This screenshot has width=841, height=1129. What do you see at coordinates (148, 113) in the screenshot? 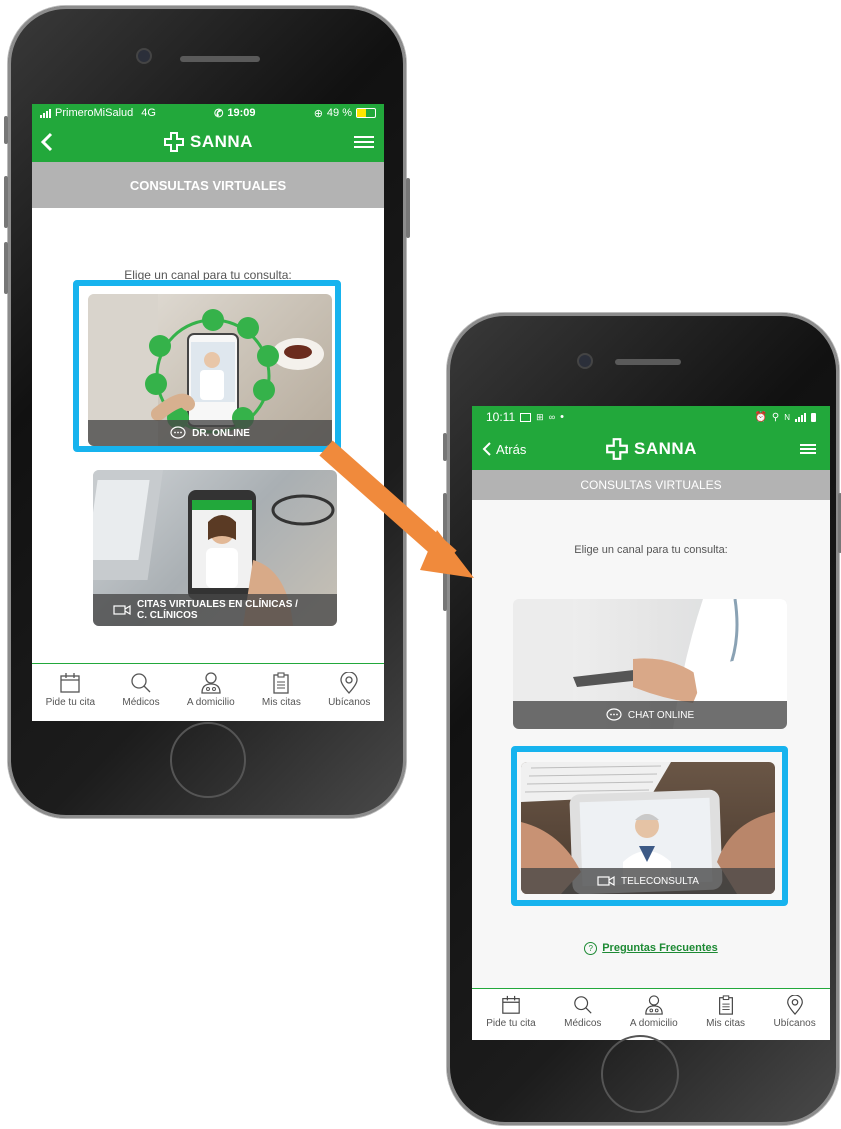
I see `network-label: 4G` at bounding box center [148, 113].